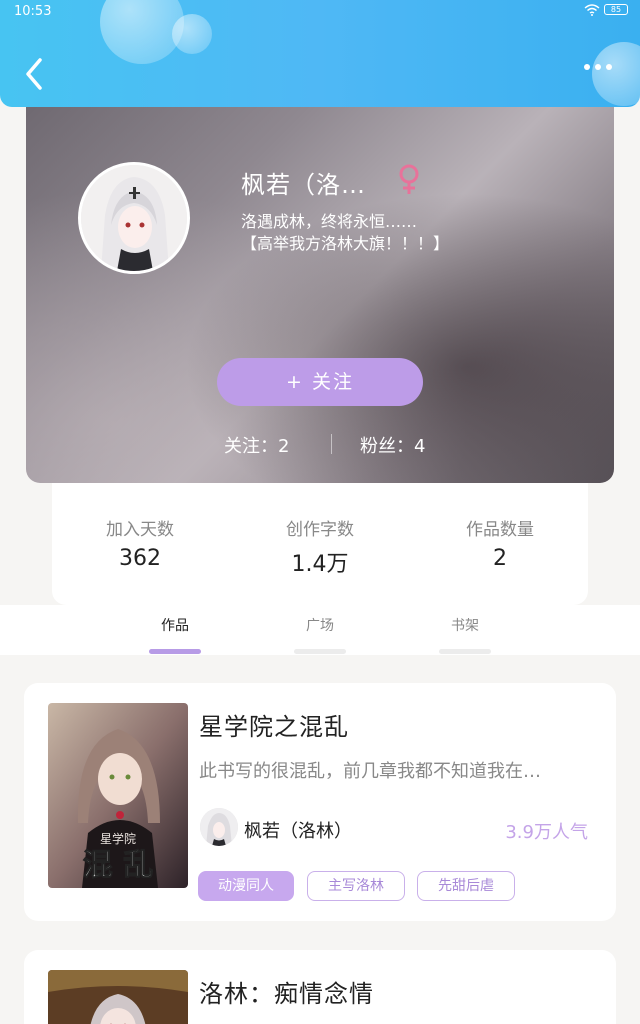 This screenshot has width=640, height=1024. What do you see at coordinates (320, 564) in the screenshot?
I see `stat-value: 1.4万` at bounding box center [320, 564].